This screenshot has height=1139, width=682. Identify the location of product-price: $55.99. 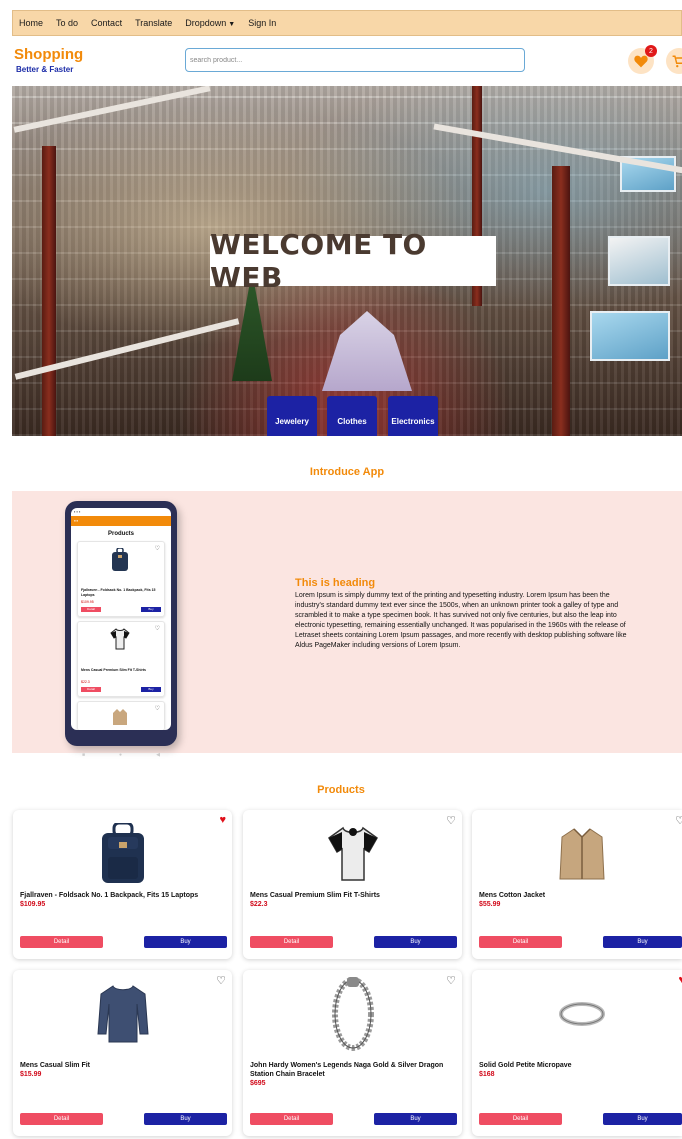
(490, 904).